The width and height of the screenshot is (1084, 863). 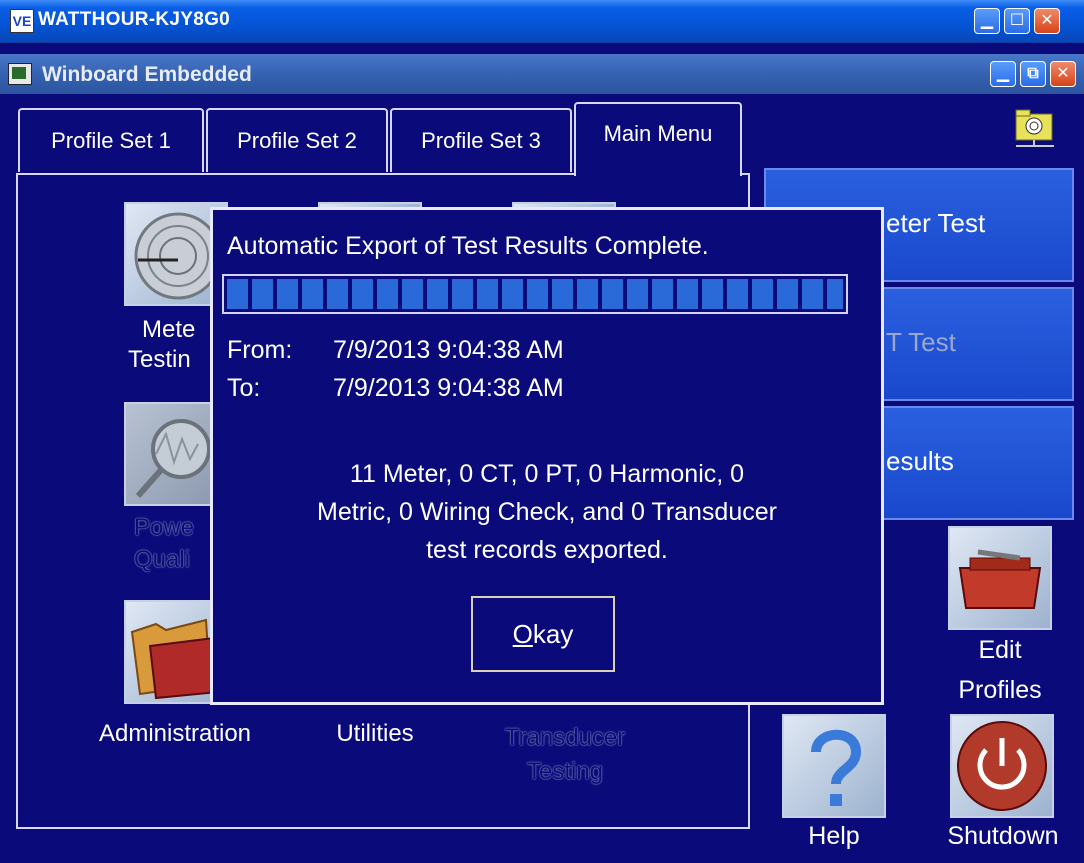 I want to click on power-icon, so click(x=1002, y=766).